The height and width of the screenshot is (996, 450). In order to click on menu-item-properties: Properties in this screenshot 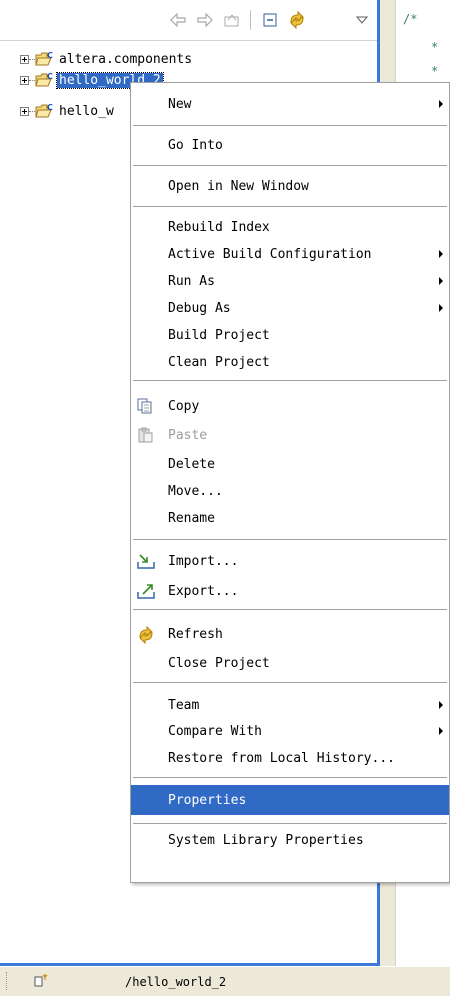, I will do `click(290, 800)`.